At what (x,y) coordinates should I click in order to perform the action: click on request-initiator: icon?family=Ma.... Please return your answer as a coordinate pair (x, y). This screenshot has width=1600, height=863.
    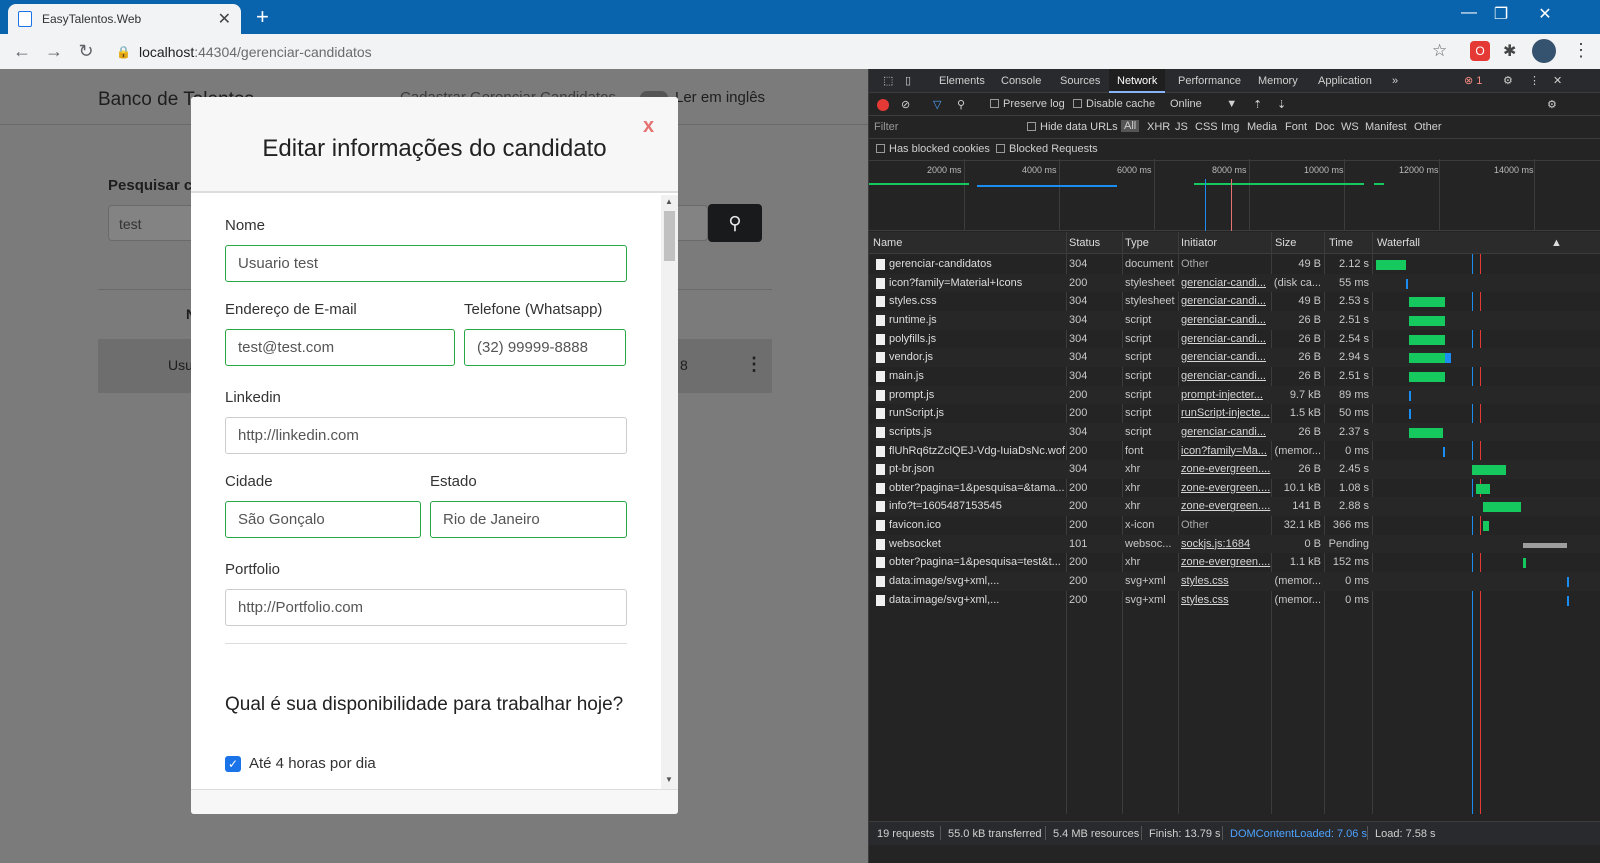
    Looking at the image, I should click on (1226, 451).